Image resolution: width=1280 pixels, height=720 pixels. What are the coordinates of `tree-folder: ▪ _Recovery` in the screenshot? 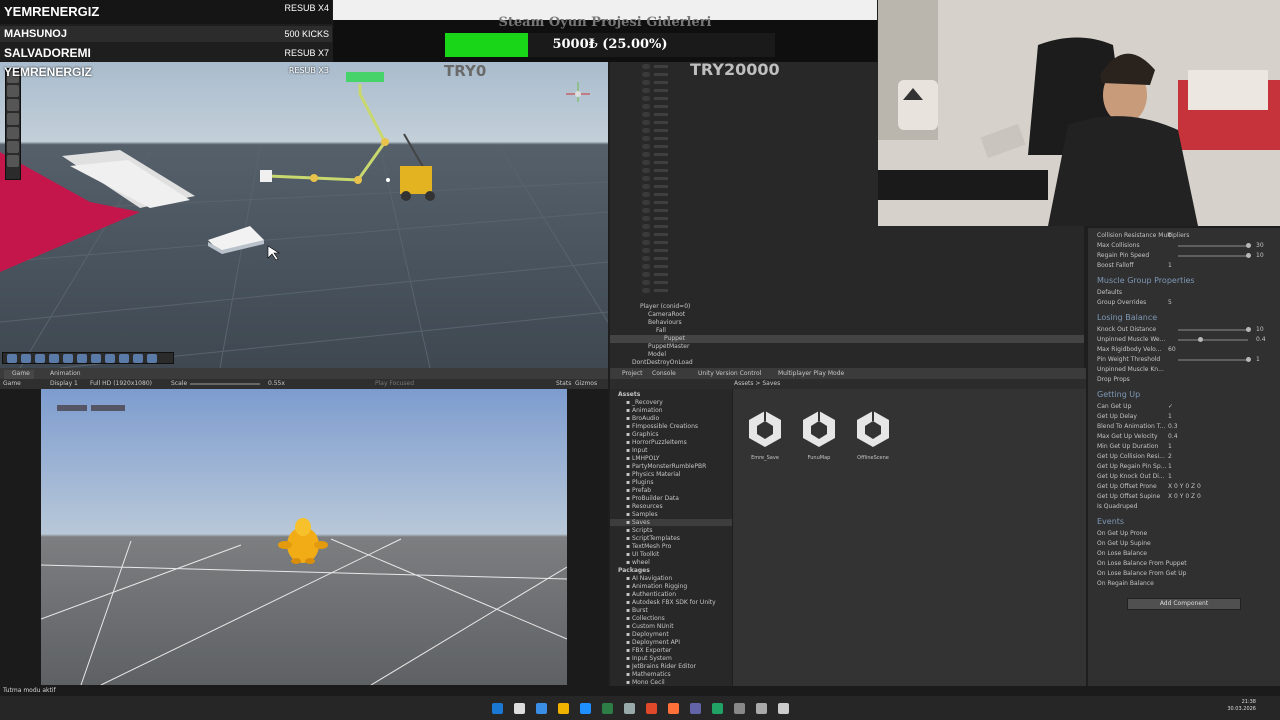 It's located at (644, 402).